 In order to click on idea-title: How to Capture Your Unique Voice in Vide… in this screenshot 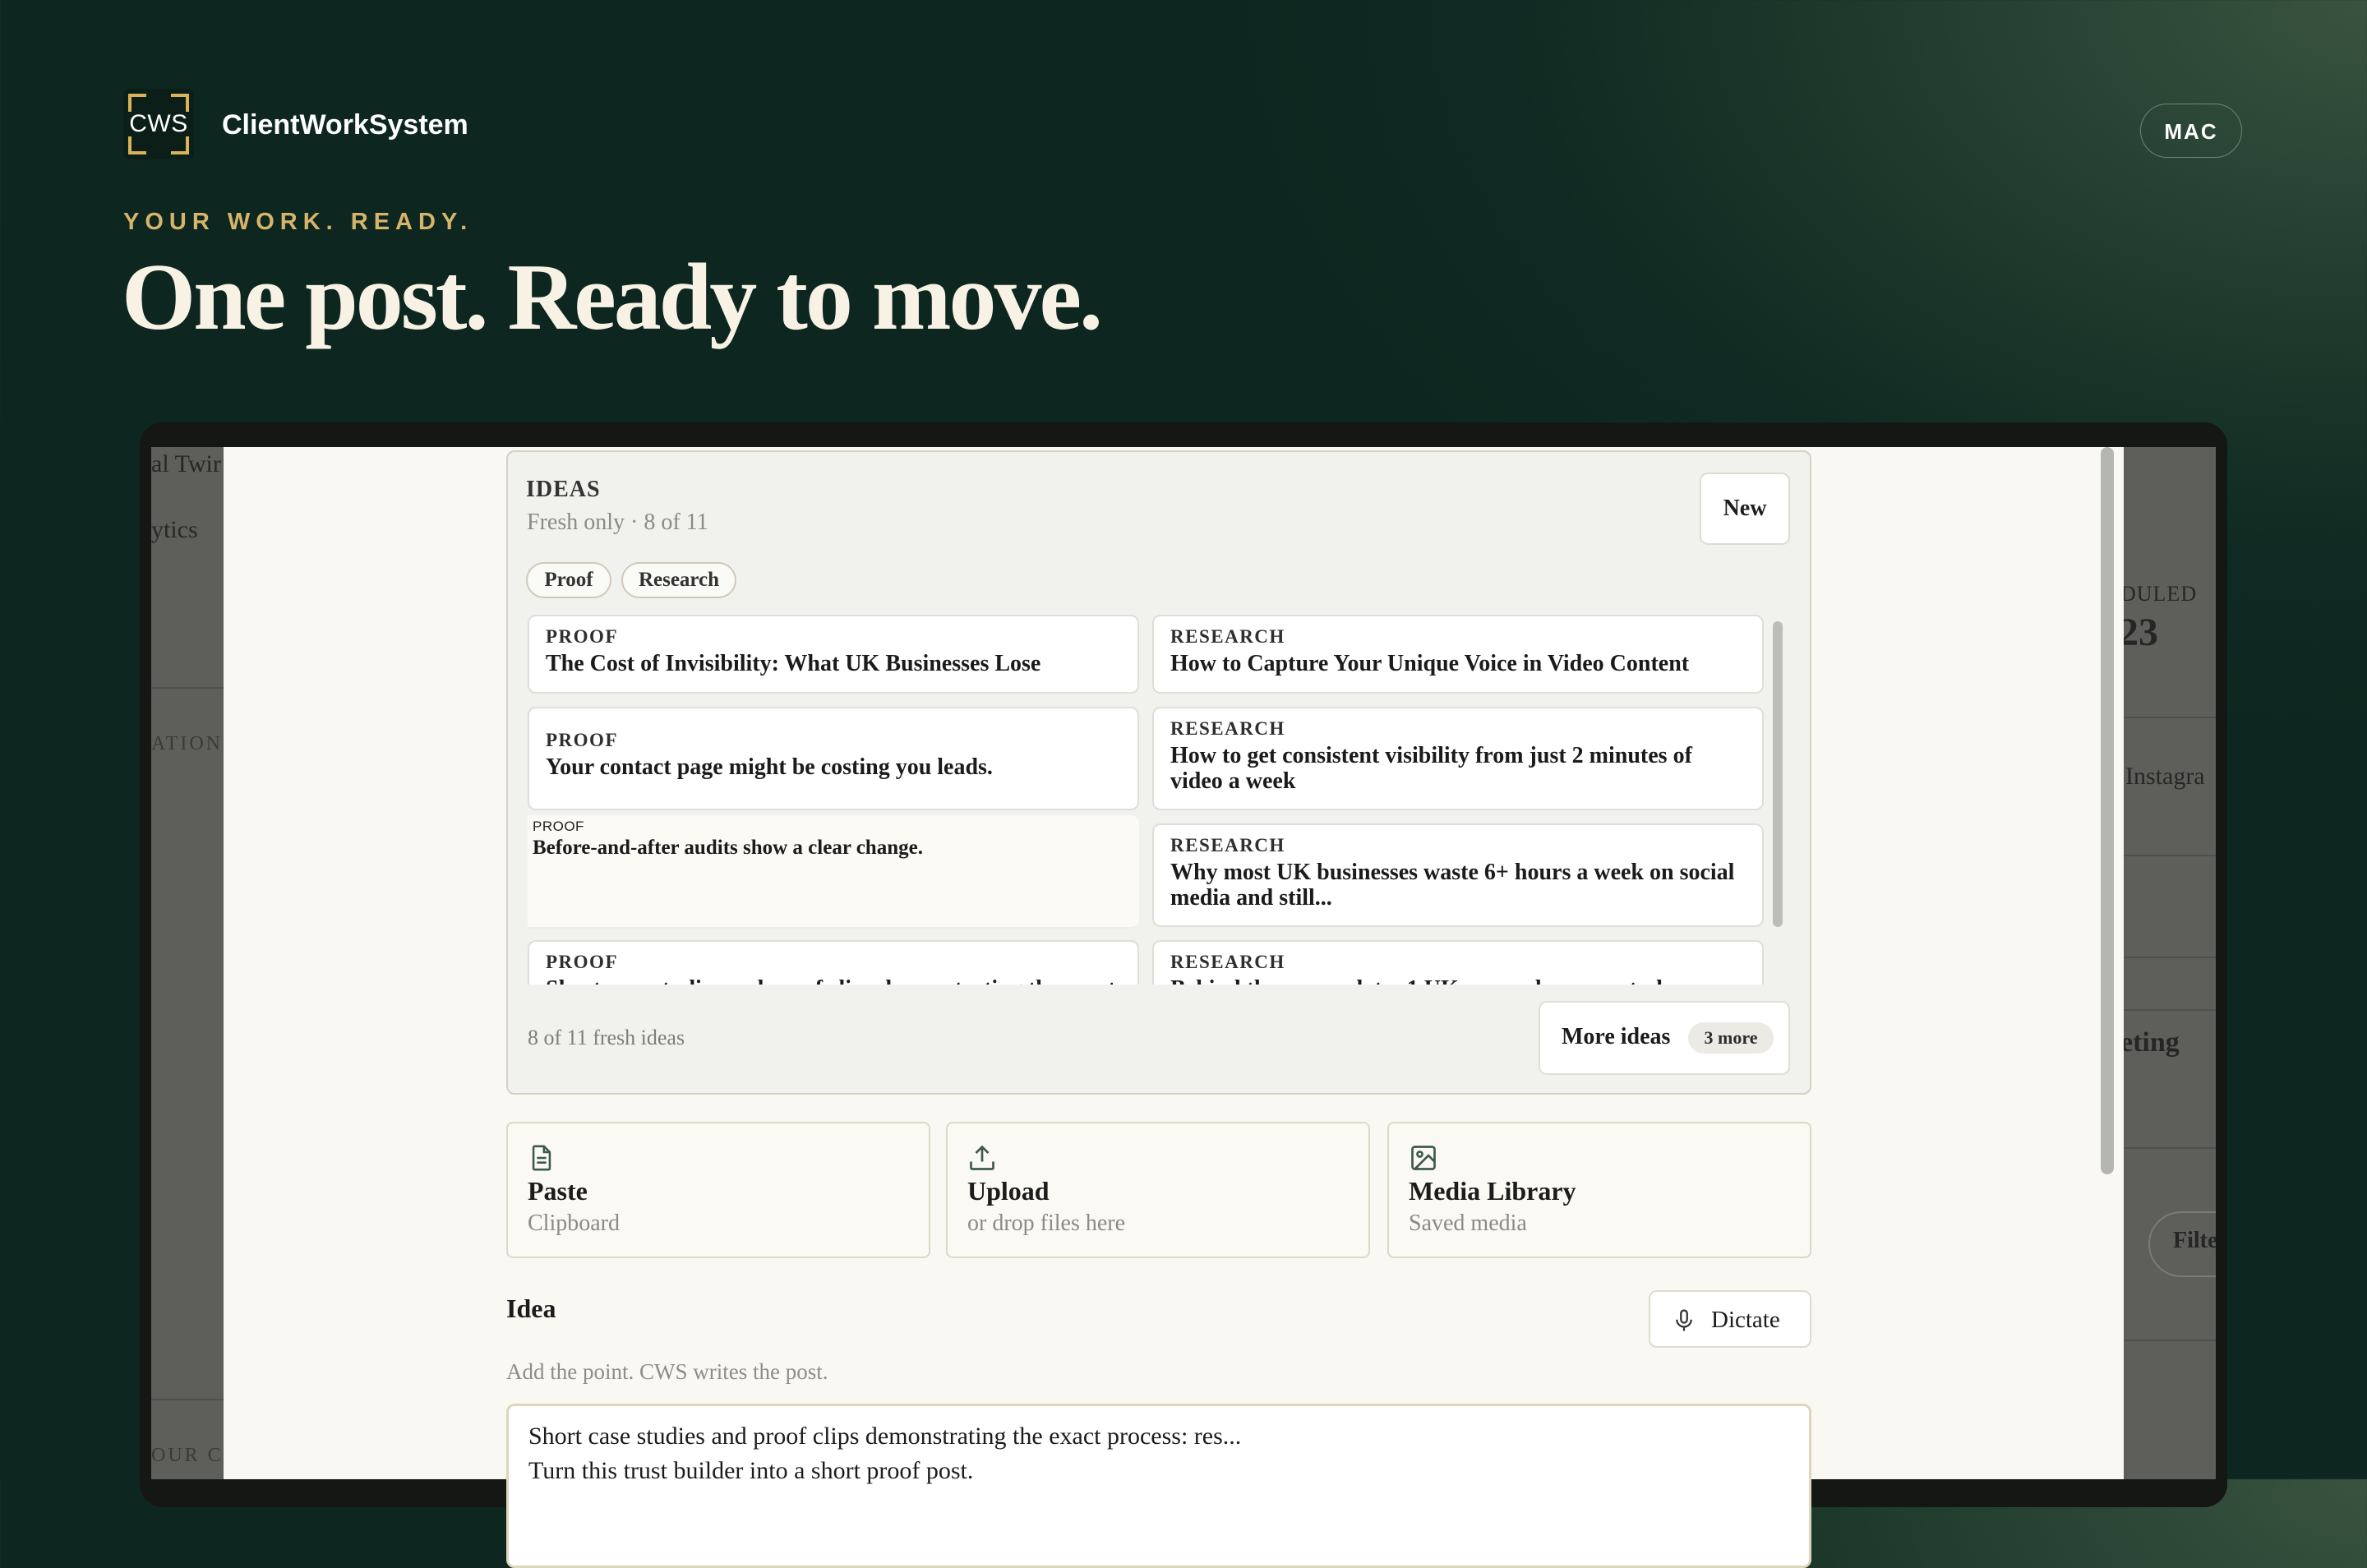, I will do `click(1430, 663)`.